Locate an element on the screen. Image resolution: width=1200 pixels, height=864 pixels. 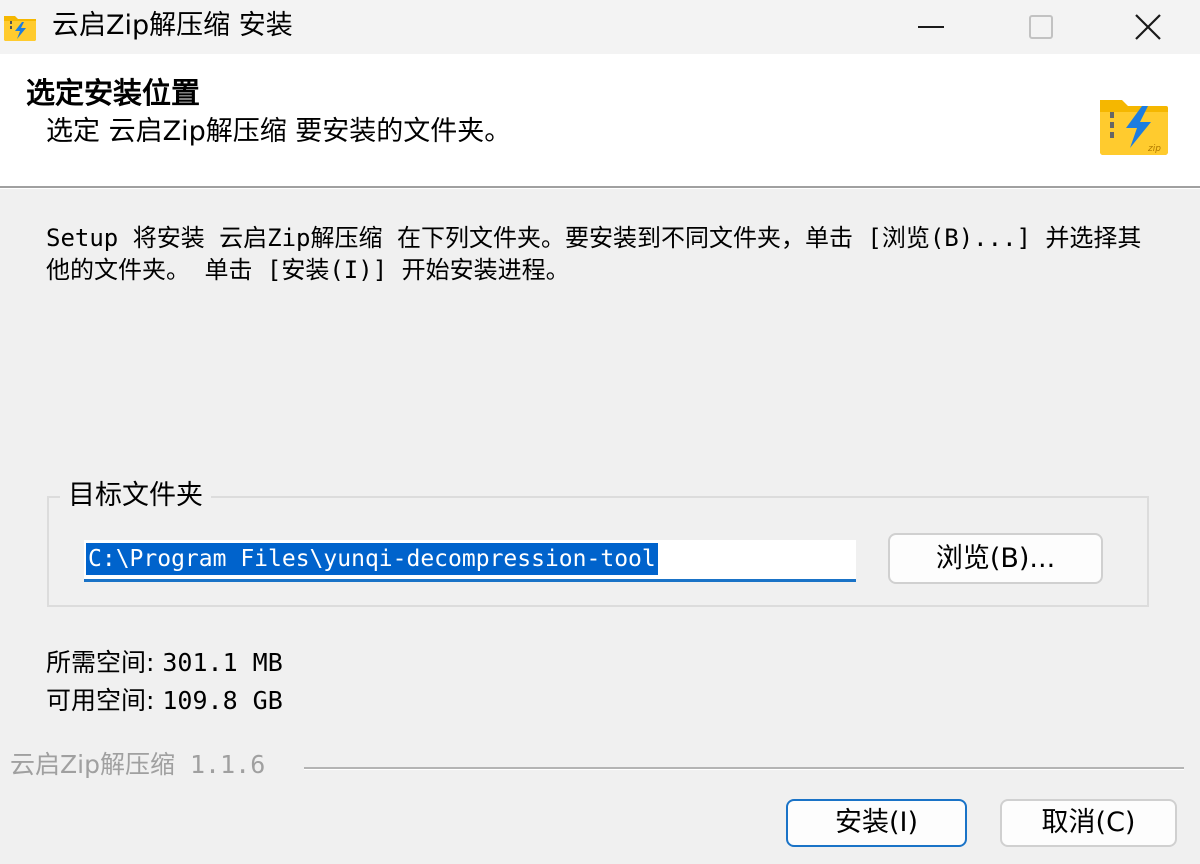
install-button: 安装(I) is located at coordinates (876, 823).